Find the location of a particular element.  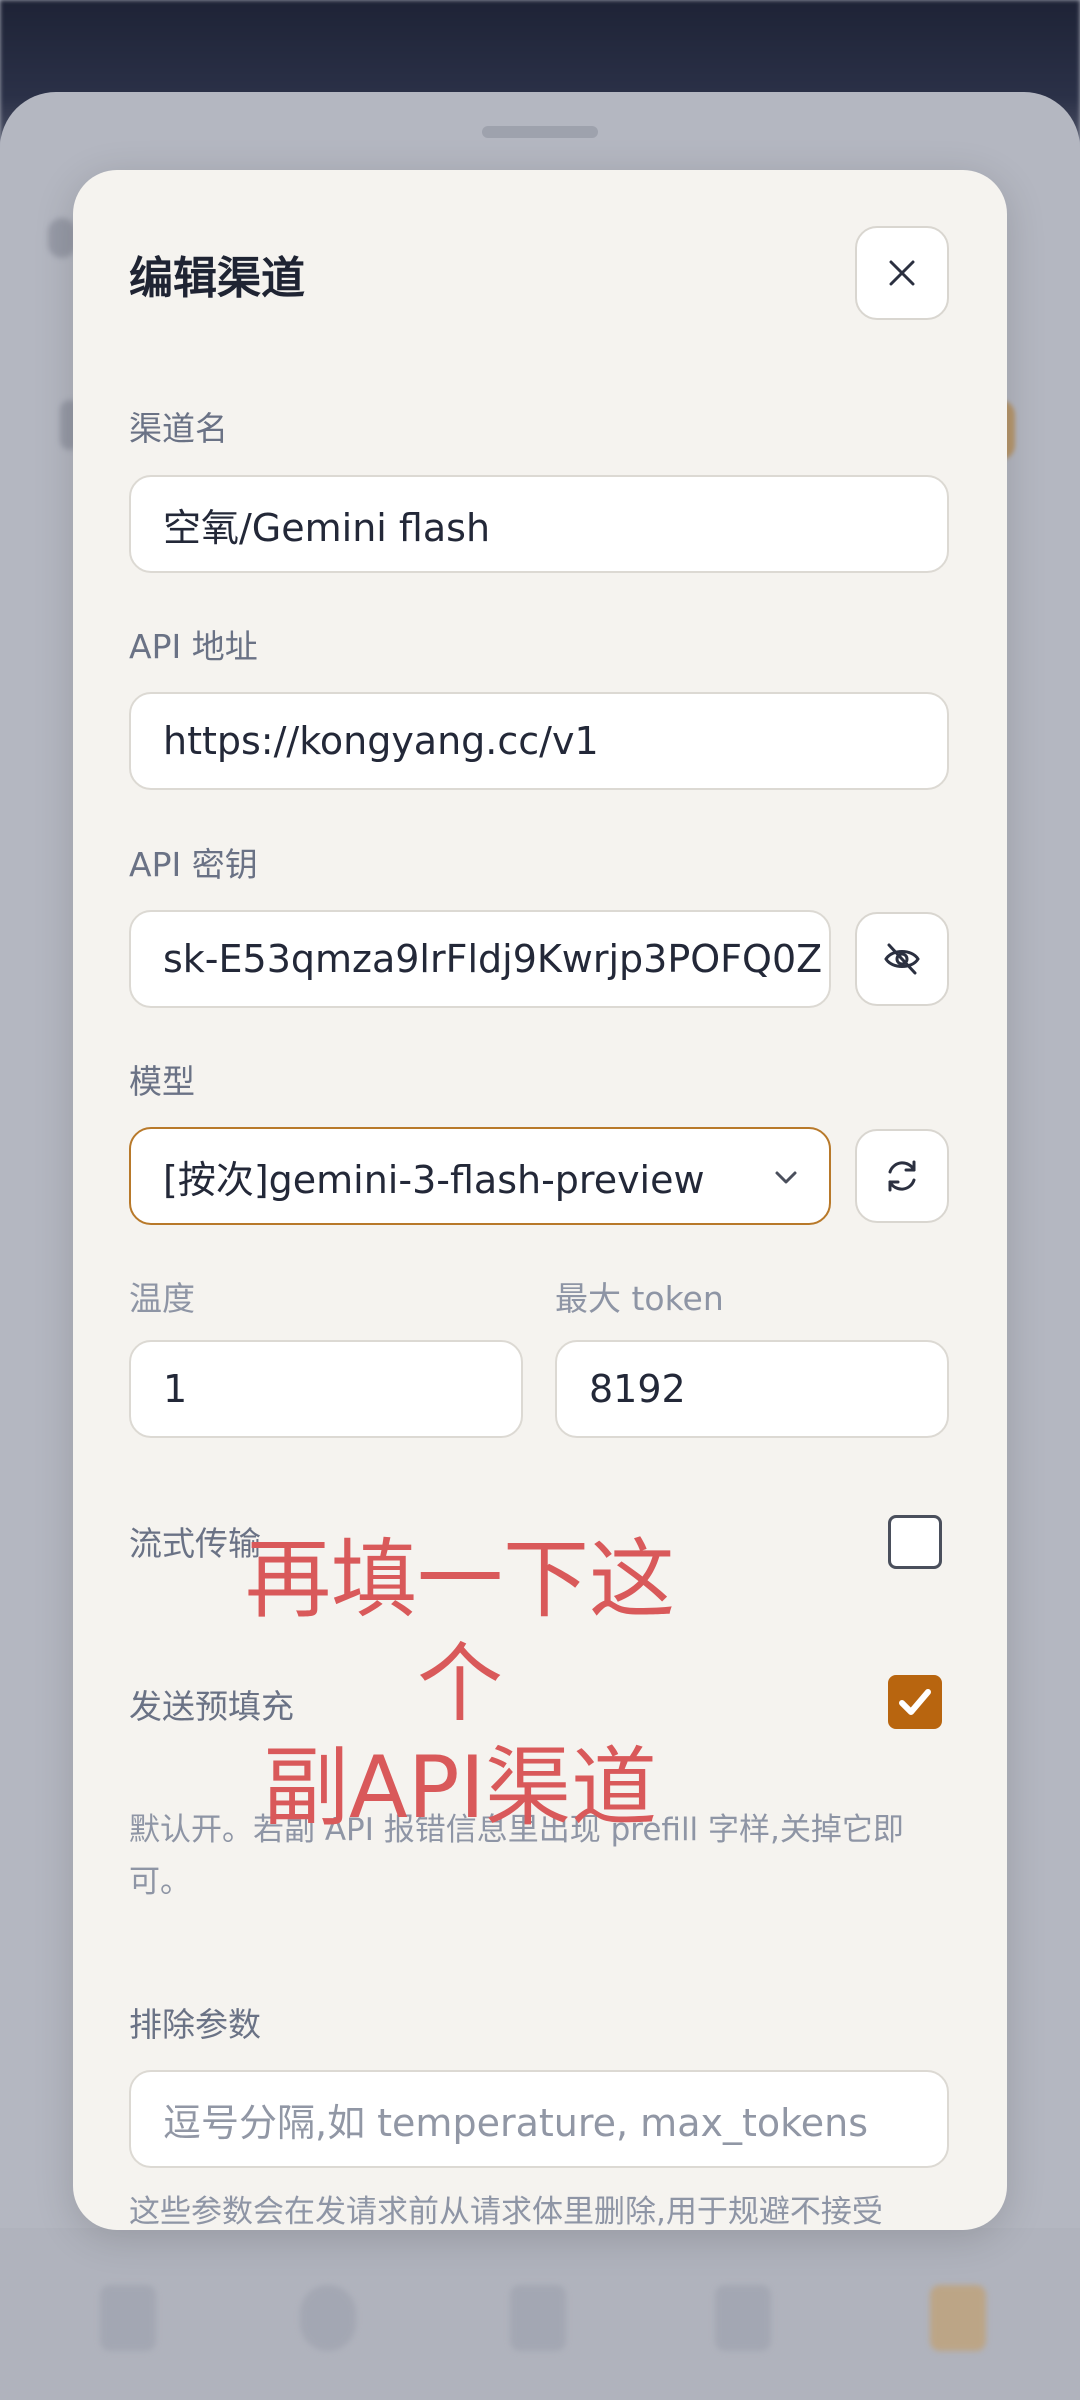

checkmark-icon is located at coordinates (915, 1702).